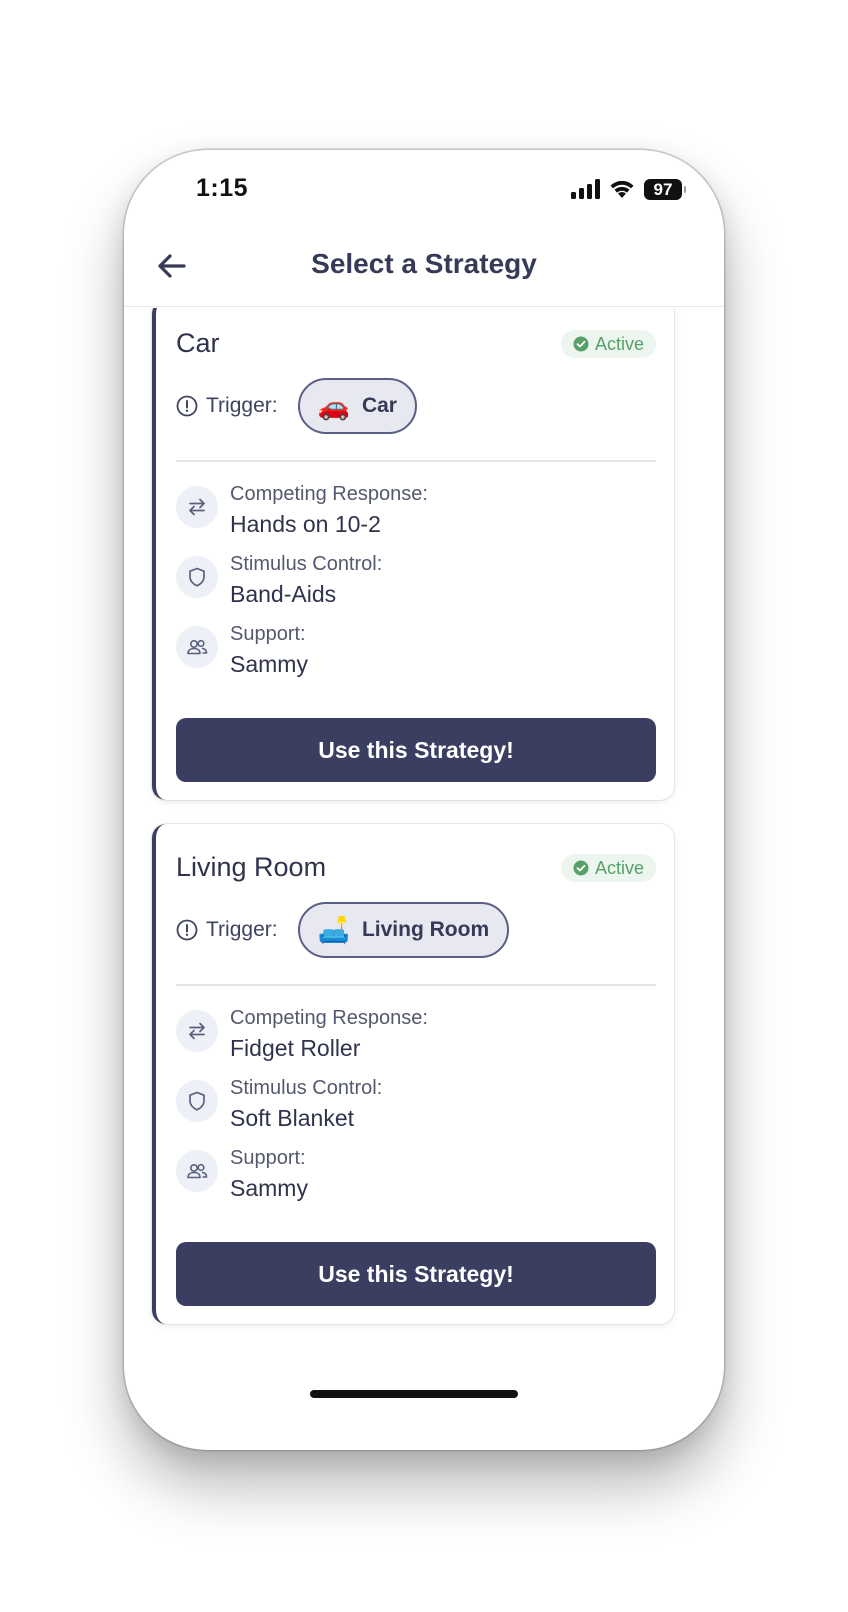  What do you see at coordinates (283, 594) in the screenshot?
I see `stimulus-control-value: Band-Aids` at bounding box center [283, 594].